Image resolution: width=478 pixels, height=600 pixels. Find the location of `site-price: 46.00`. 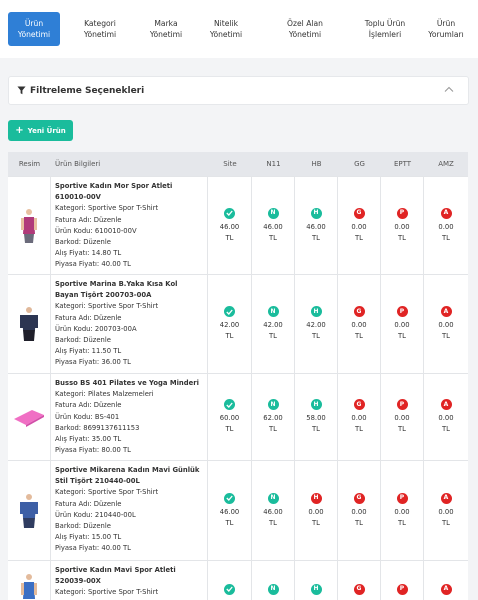

site-price: 46.00 is located at coordinates (229, 226).